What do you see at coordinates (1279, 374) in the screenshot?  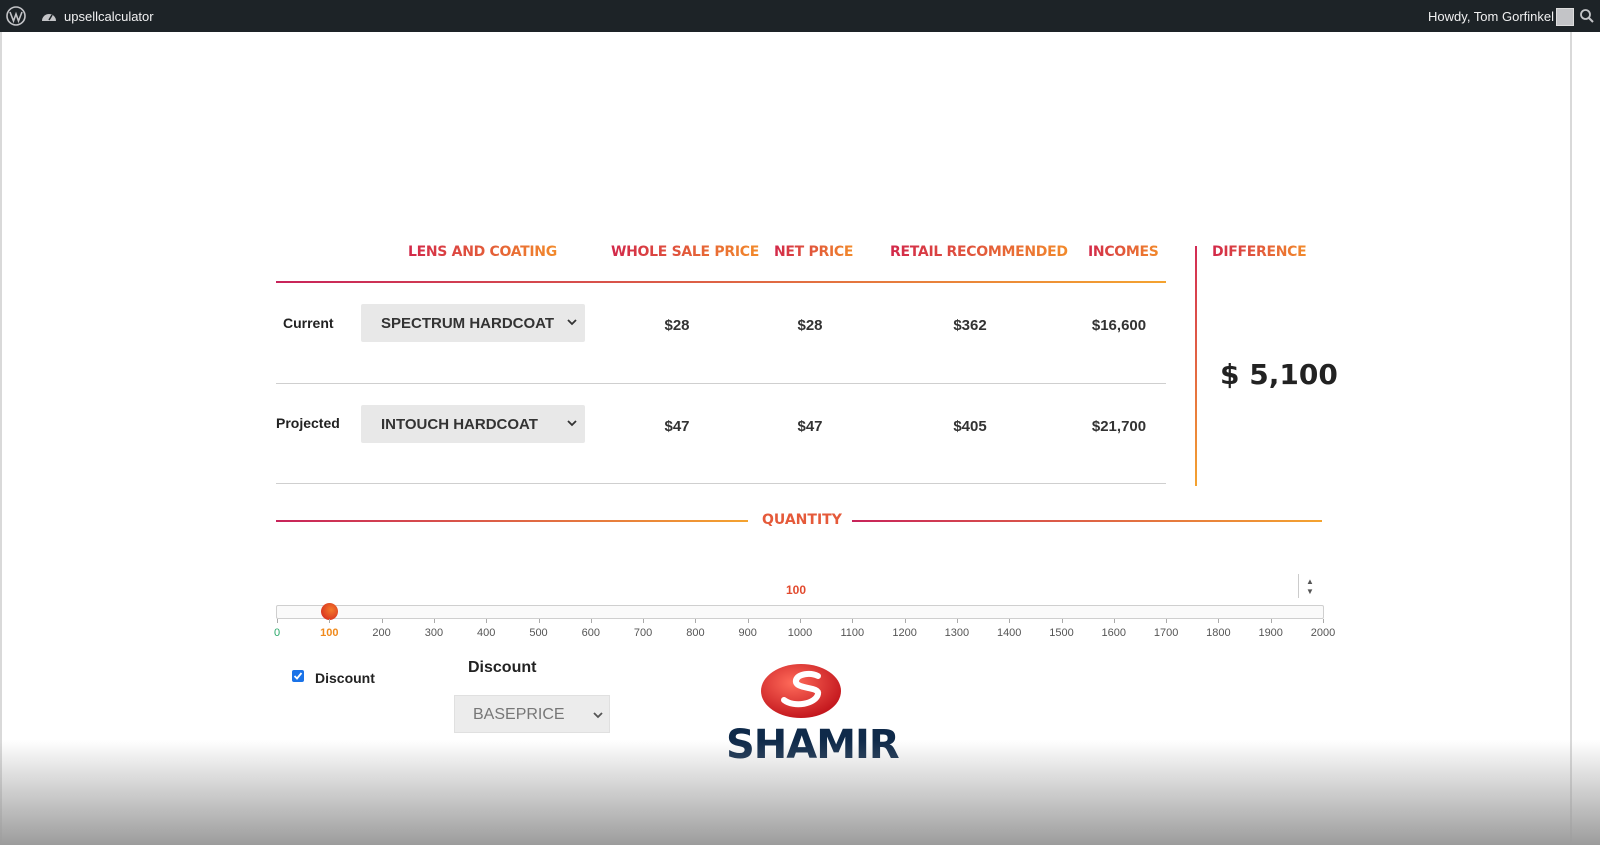 I see `difference-value: $ 5,100` at bounding box center [1279, 374].